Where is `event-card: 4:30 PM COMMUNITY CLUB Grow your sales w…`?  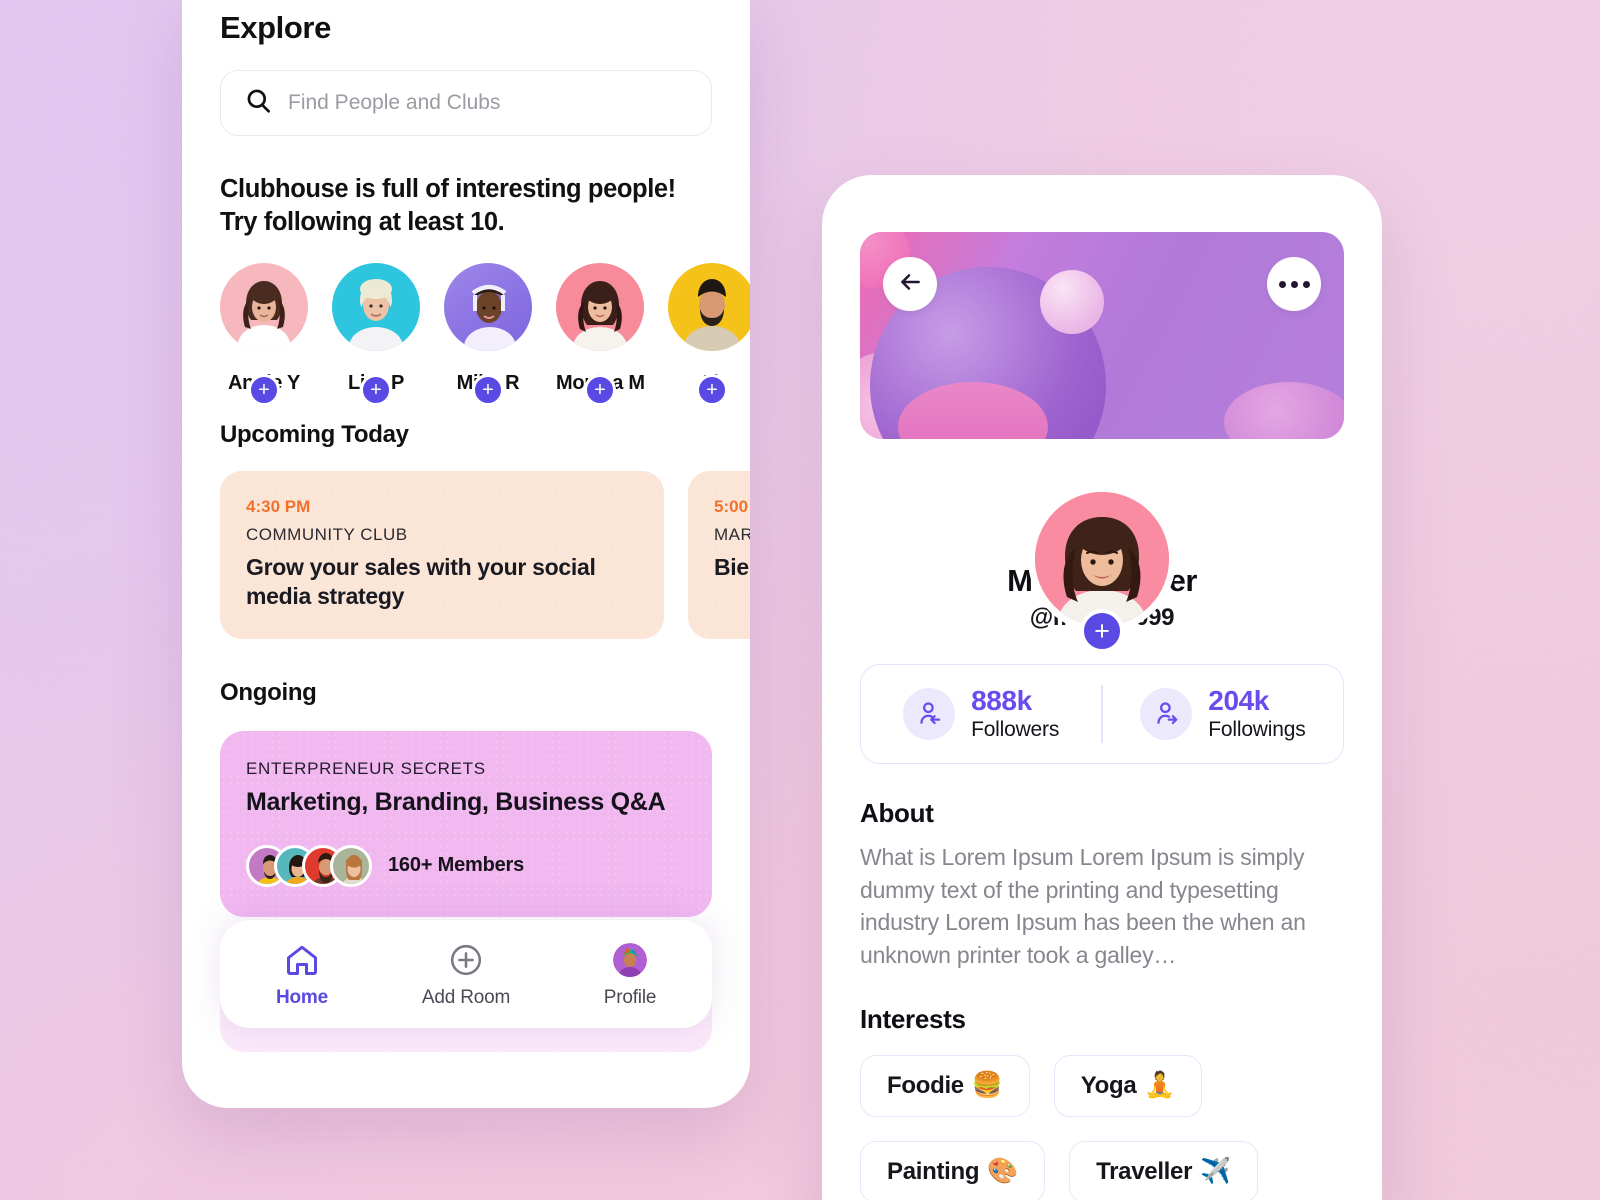 event-card: 4:30 PM COMMUNITY CLUB Grow your sales w… is located at coordinates (442, 555).